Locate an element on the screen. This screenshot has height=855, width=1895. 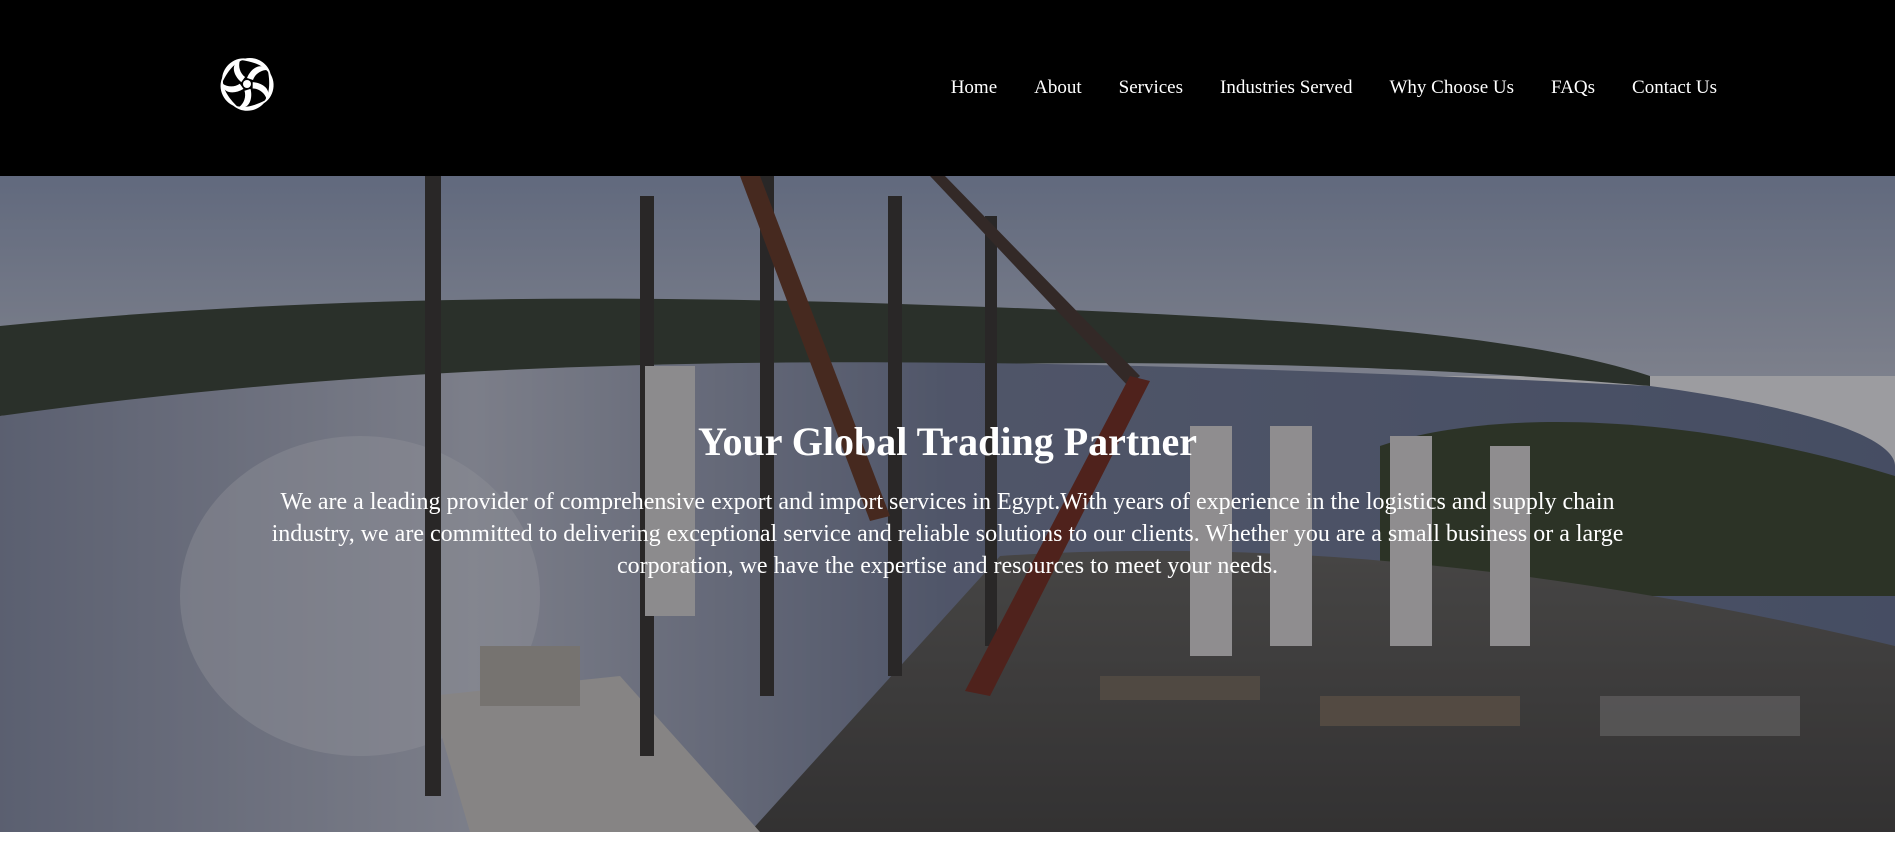
nav-home: Home is located at coordinates (974, 88).